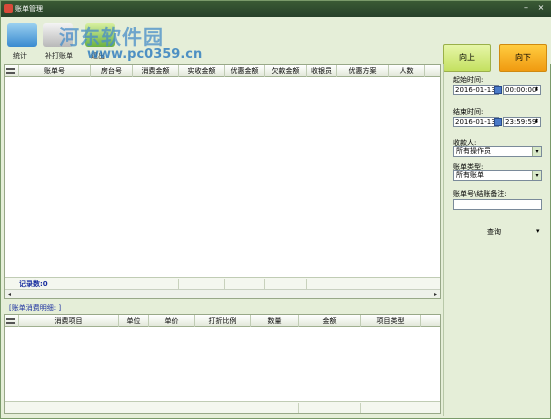 The image size is (551, 419). I want to click on end-time-value: 23:59:59, so click(521, 122).